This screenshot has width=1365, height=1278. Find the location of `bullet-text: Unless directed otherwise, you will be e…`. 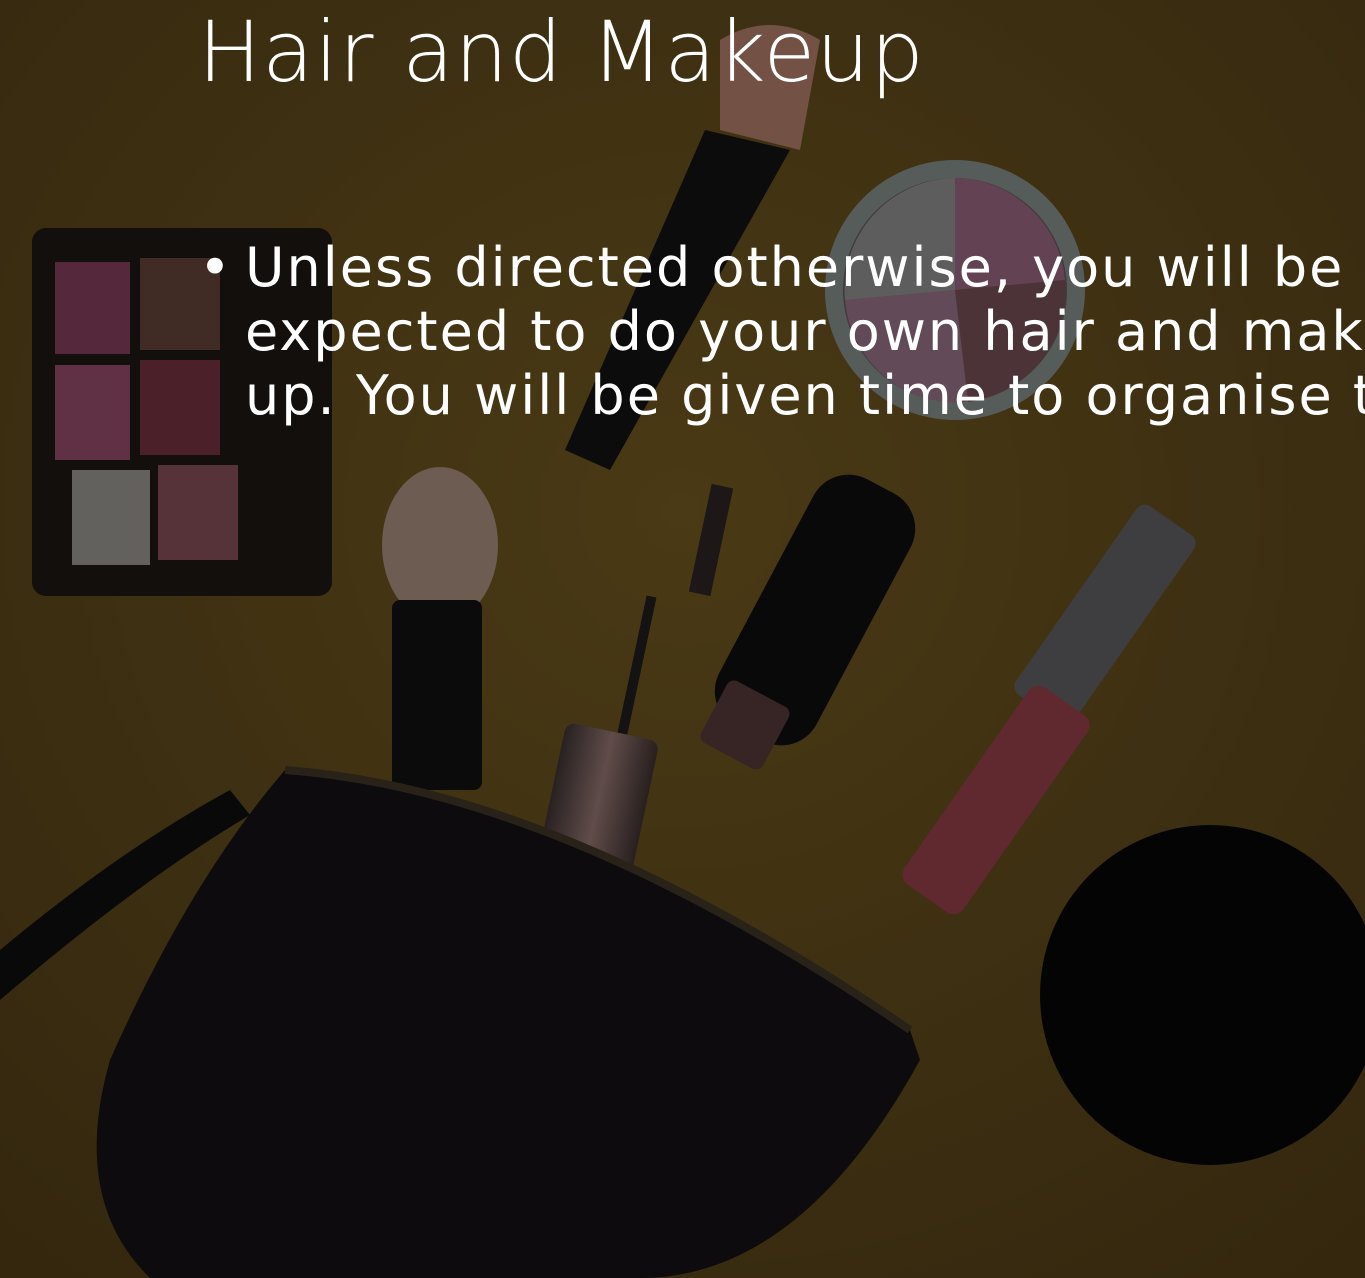

bullet-text: Unless directed otherwise, you will be e… is located at coordinates (805, 331).